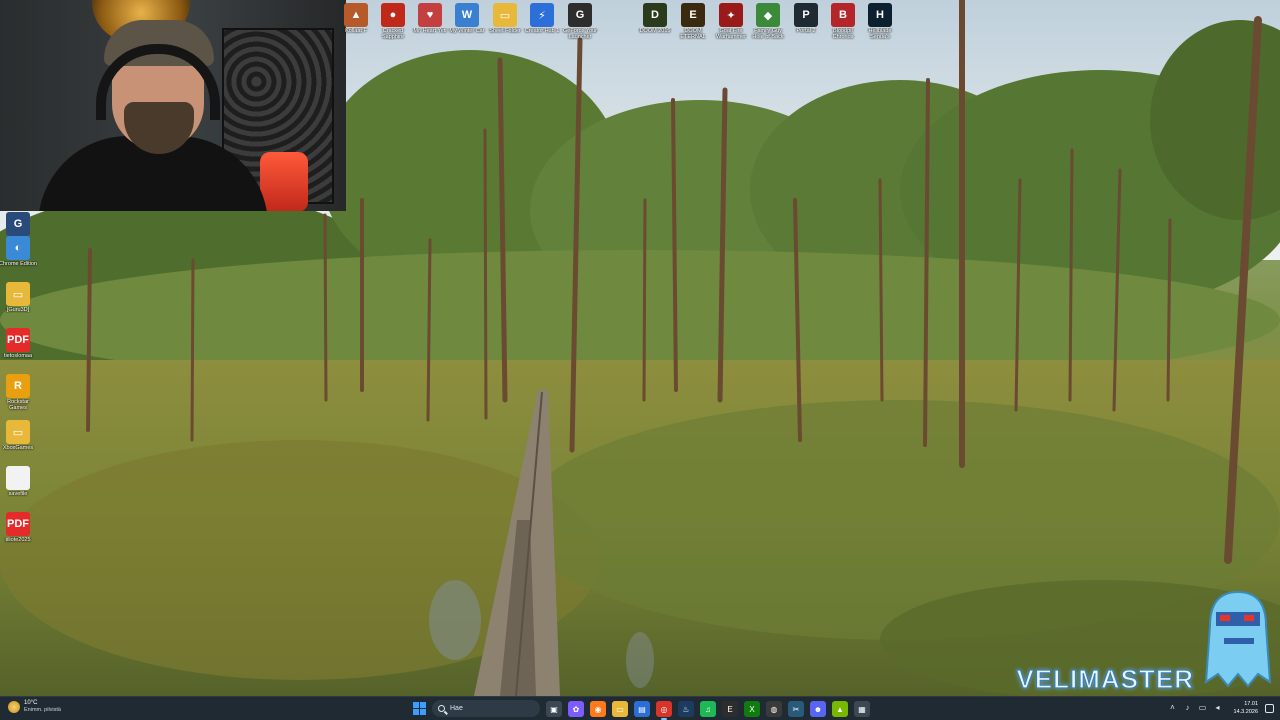 This screenshot has width=1280, height=720. I want to click on desktop-icon-label: Goat Fire Warhammer, so click(731, 34).